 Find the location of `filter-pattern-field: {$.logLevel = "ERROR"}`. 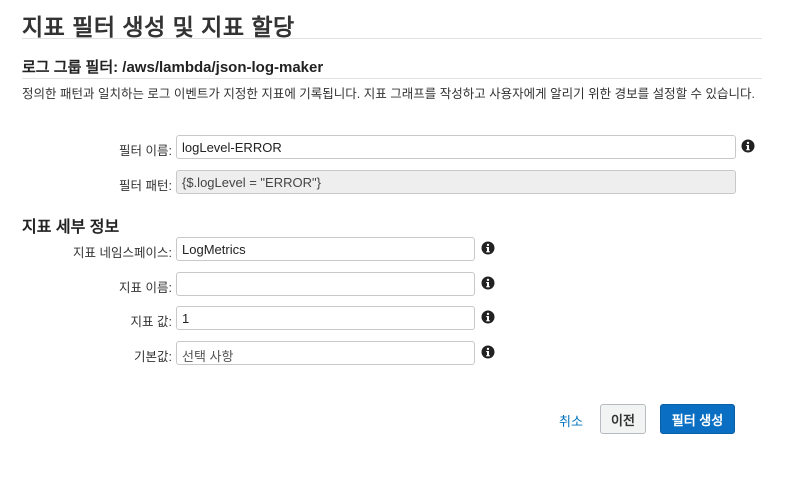

filter-pattern-field: {$.logLevel = "ERROR"} is located at coordinates (456, 182).